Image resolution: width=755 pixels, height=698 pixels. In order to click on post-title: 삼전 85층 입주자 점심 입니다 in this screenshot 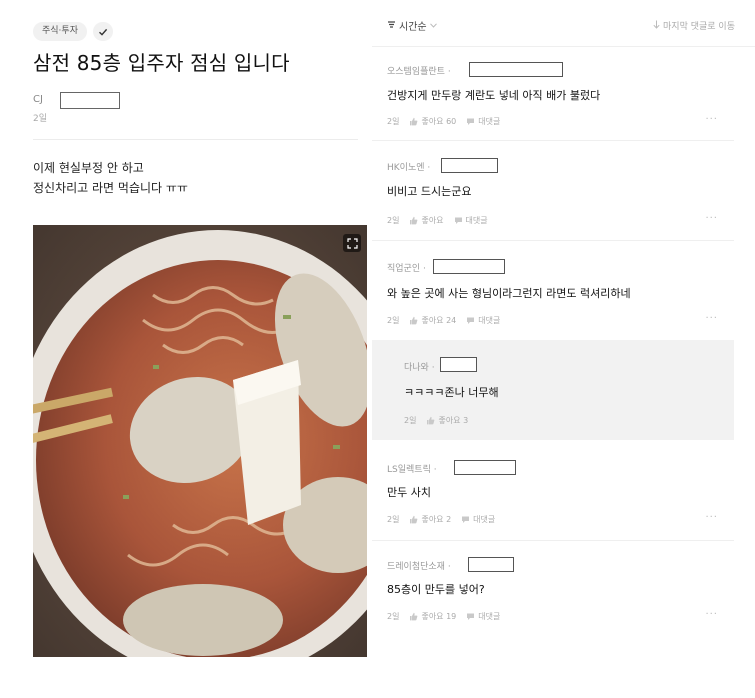, I will do `click(161, 63)`.